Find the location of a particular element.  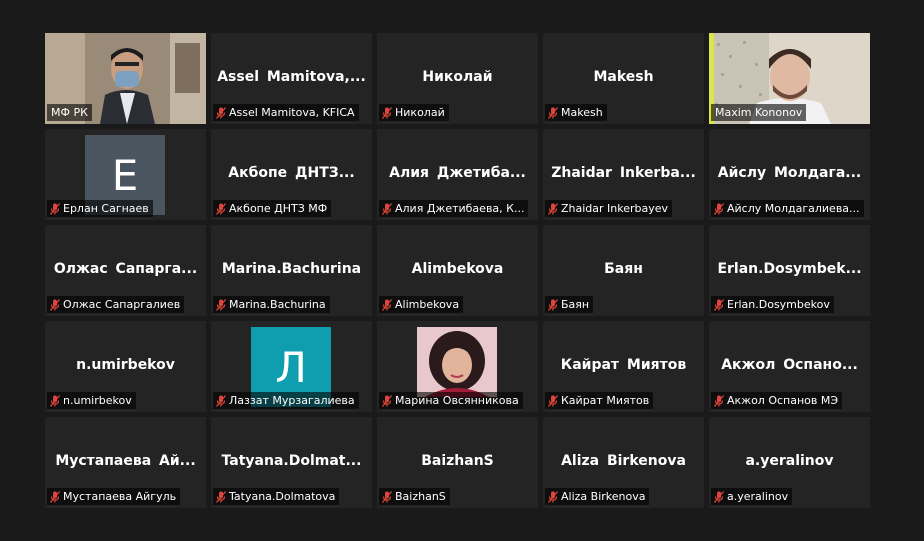

participant-tile: Maxim Kononov is located at coordinates (789, 78).